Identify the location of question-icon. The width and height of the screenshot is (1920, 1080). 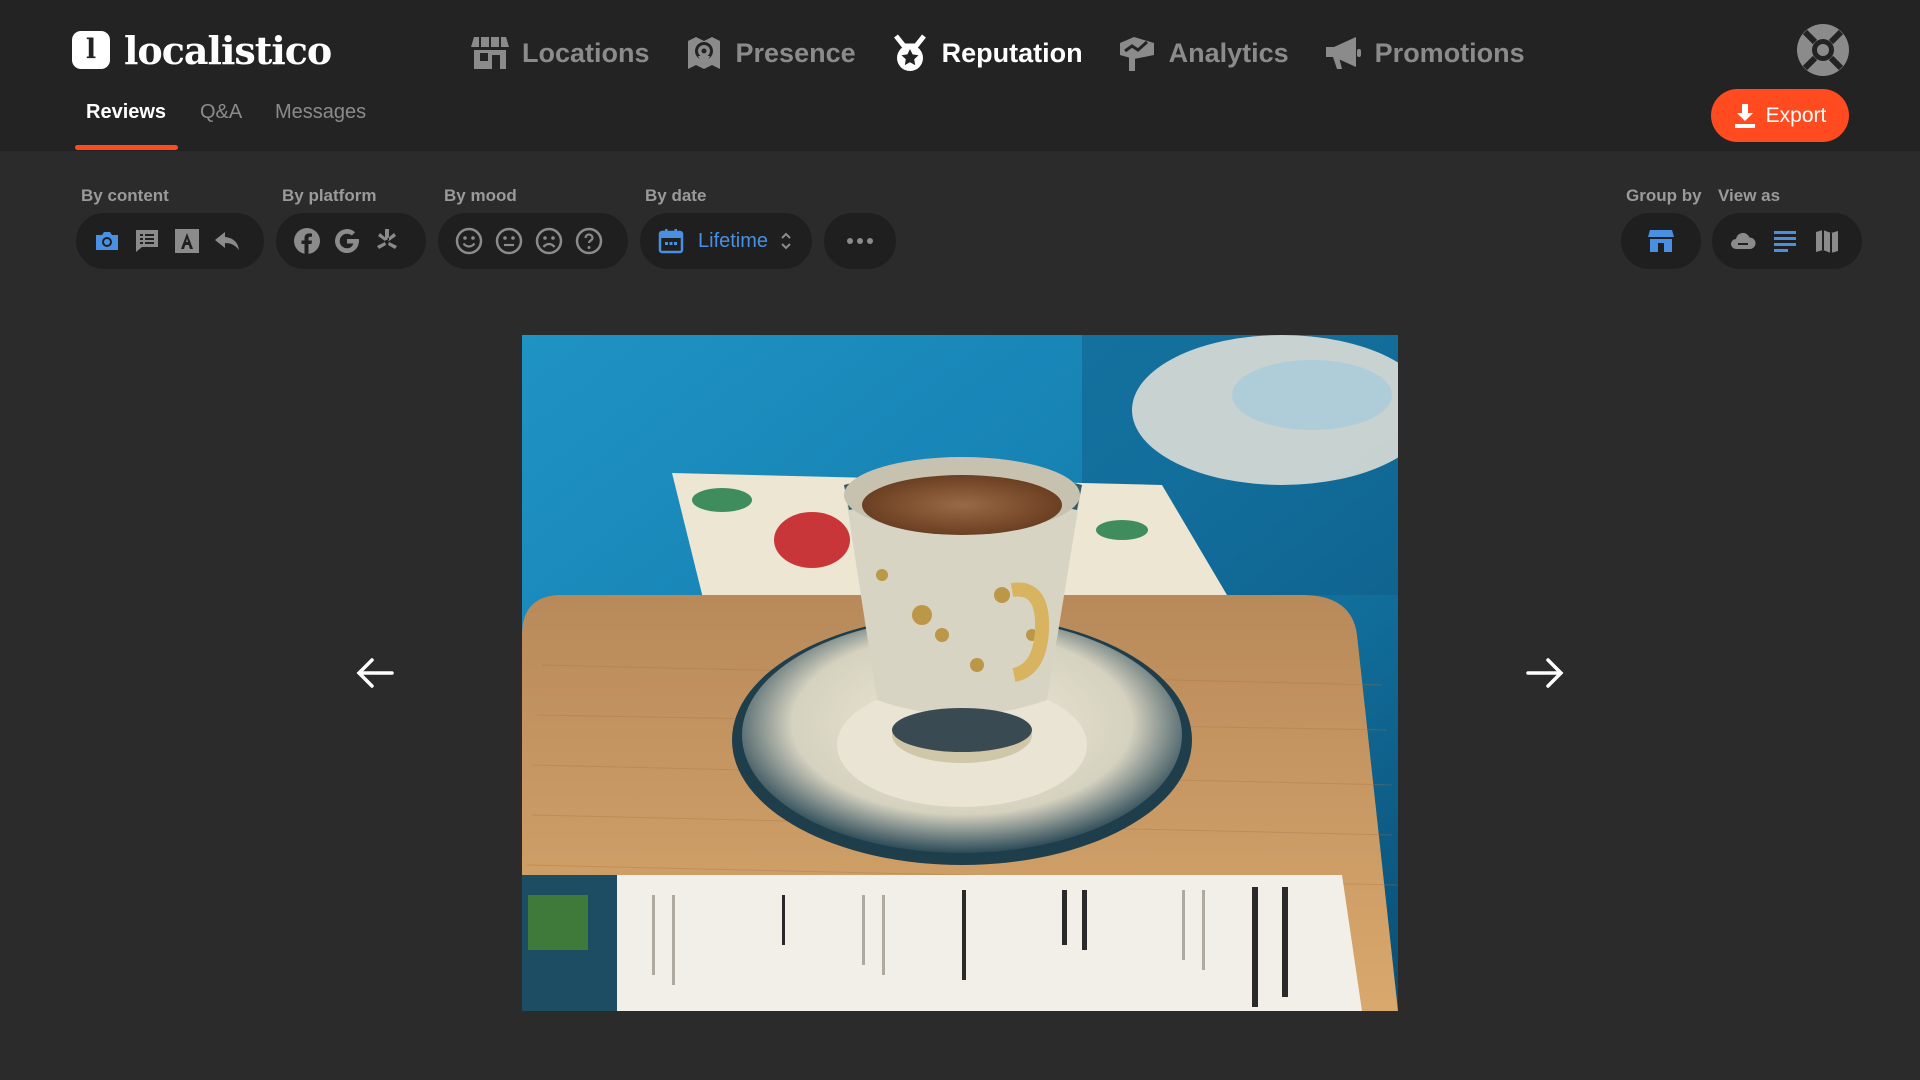
(589, 241).